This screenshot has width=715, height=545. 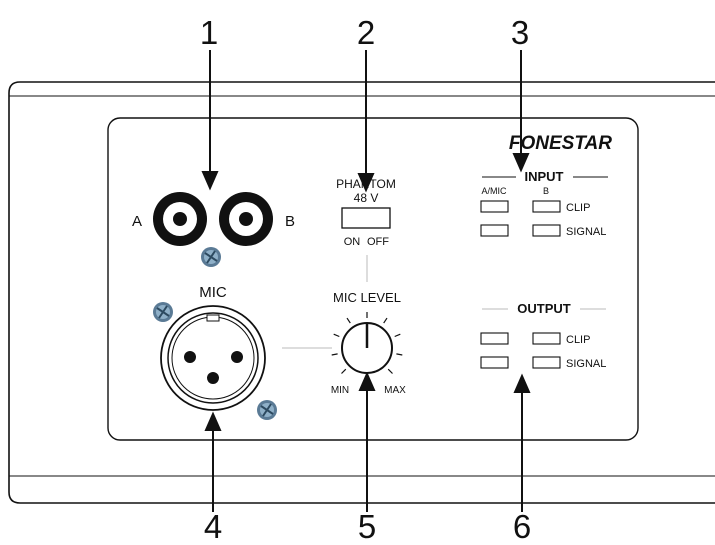 What do you see at coordinates (494, 230) in the screenshot?
I see `input-a-signal-led` at bounding box center [494, 230].